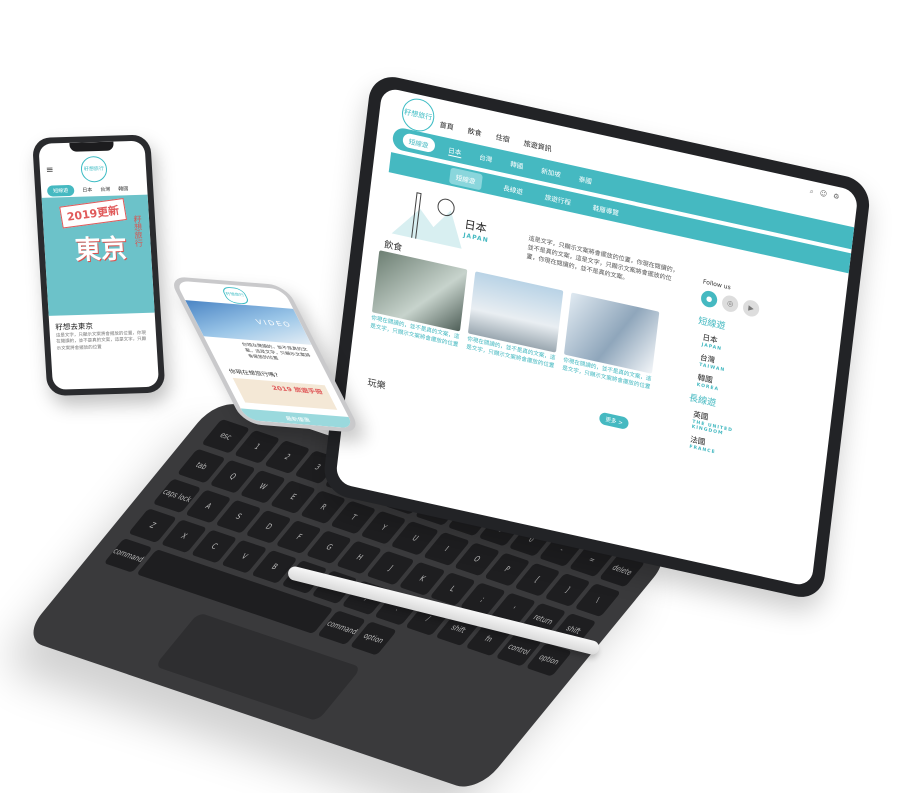 The height and width of the screenshot is (793, 905). What do you see at coordinates (297, 390) in the screenshot?
I see `brochure-title: 2019 旅遊手冊` at bounding box center [297, 390].